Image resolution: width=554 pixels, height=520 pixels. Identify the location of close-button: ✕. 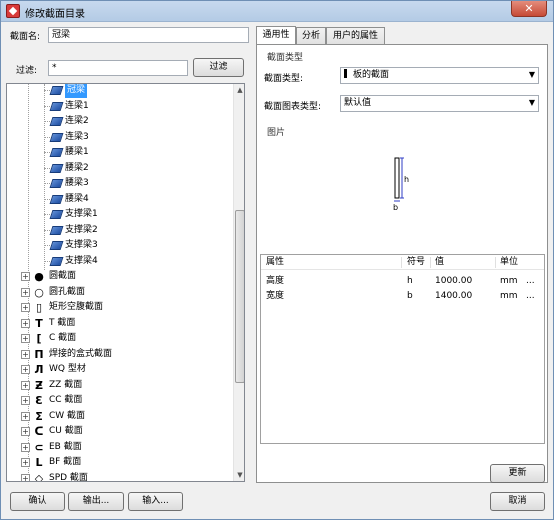
(529, 9).